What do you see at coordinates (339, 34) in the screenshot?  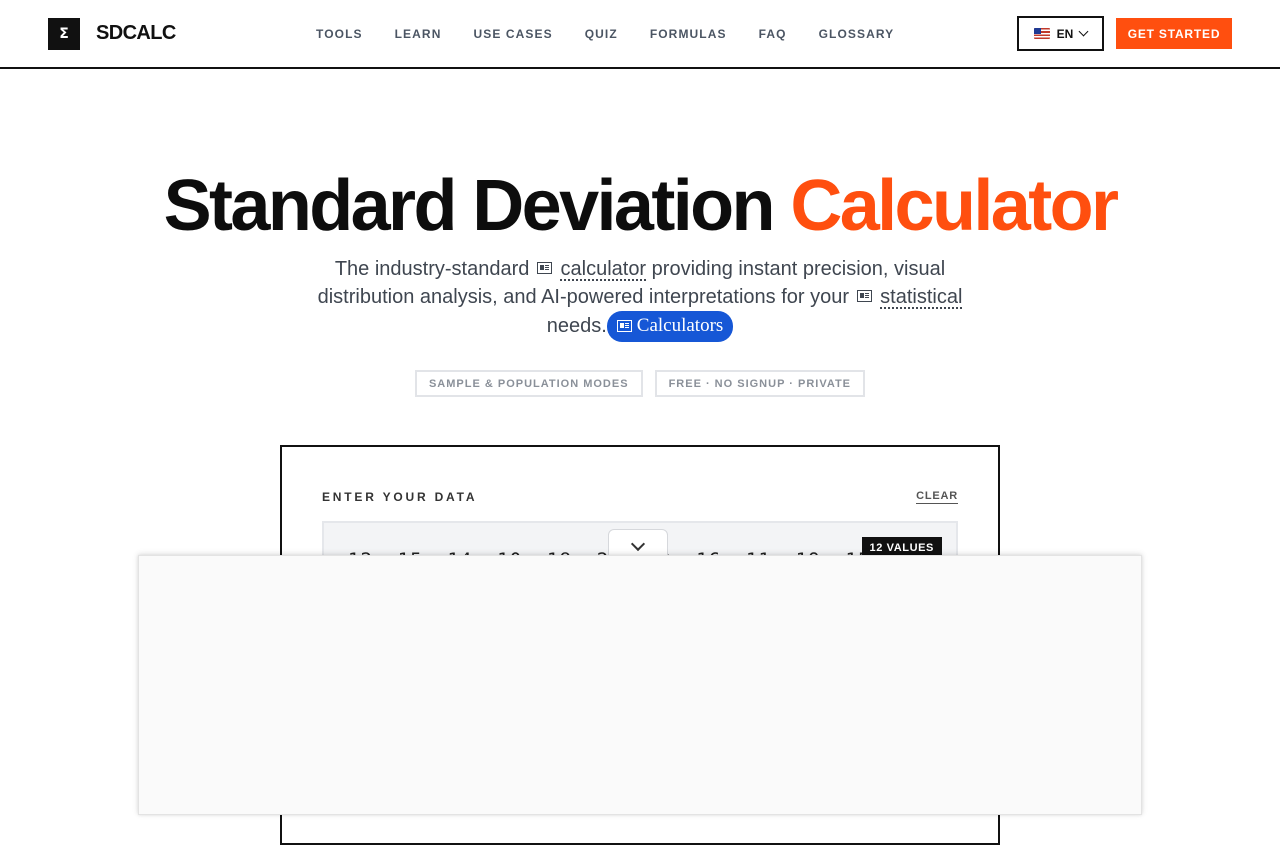 I see `nav-tools: TOOLS` at bounding box center [339, 34].